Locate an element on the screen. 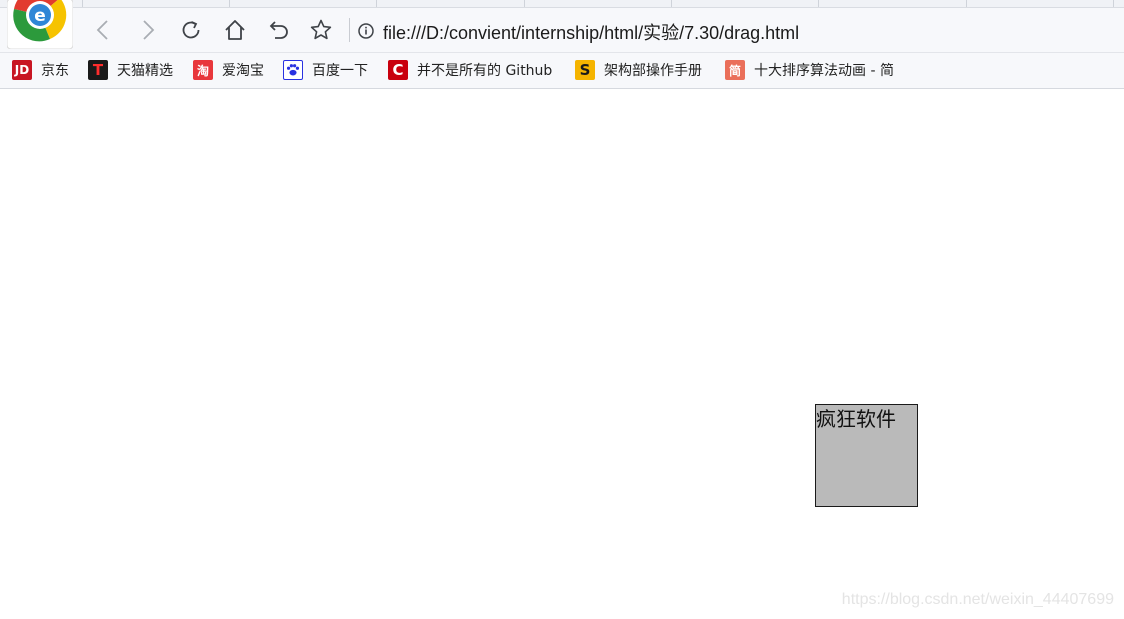 This screenshot has height=619, width=1124. forward-button is located at coordinates (147, 30).